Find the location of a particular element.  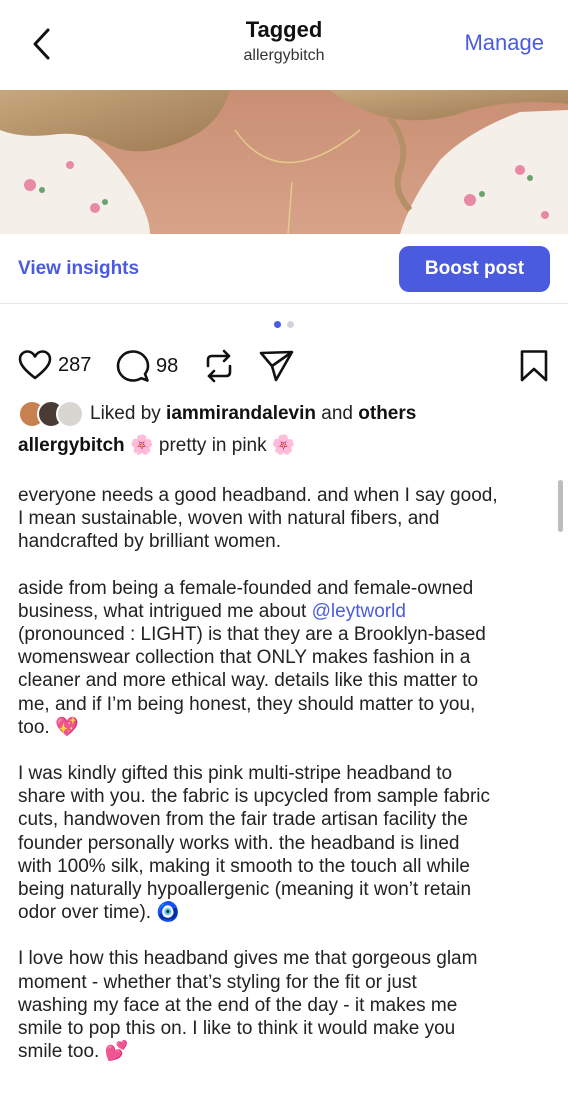

comment-button: 98 is located at coordinates (147, 366).